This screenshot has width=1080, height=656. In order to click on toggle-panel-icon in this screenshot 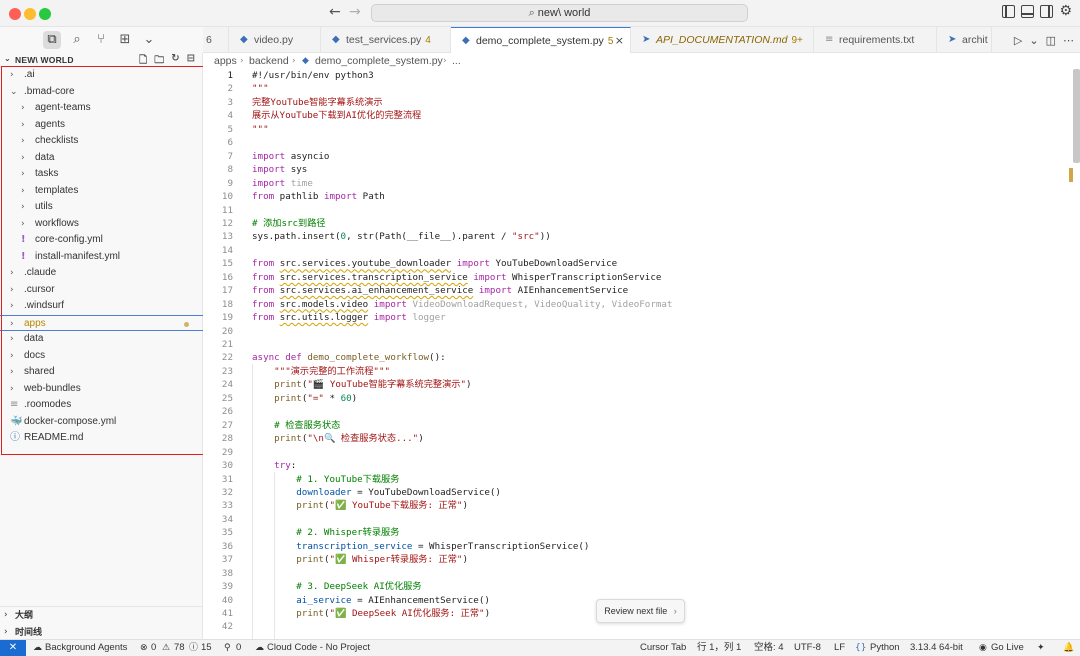, I will do `click(1028, 11)`.